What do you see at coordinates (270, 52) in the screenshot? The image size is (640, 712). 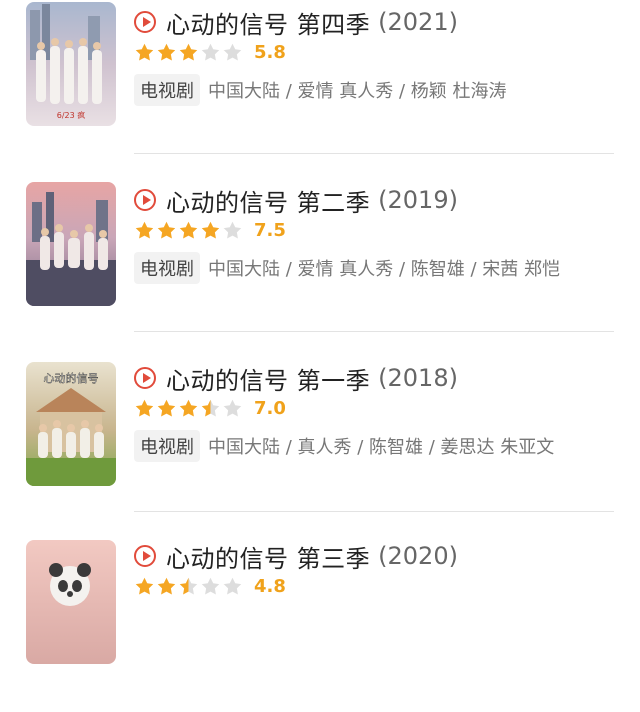 I see `score: 5.8` at bounding box center [270, 52].